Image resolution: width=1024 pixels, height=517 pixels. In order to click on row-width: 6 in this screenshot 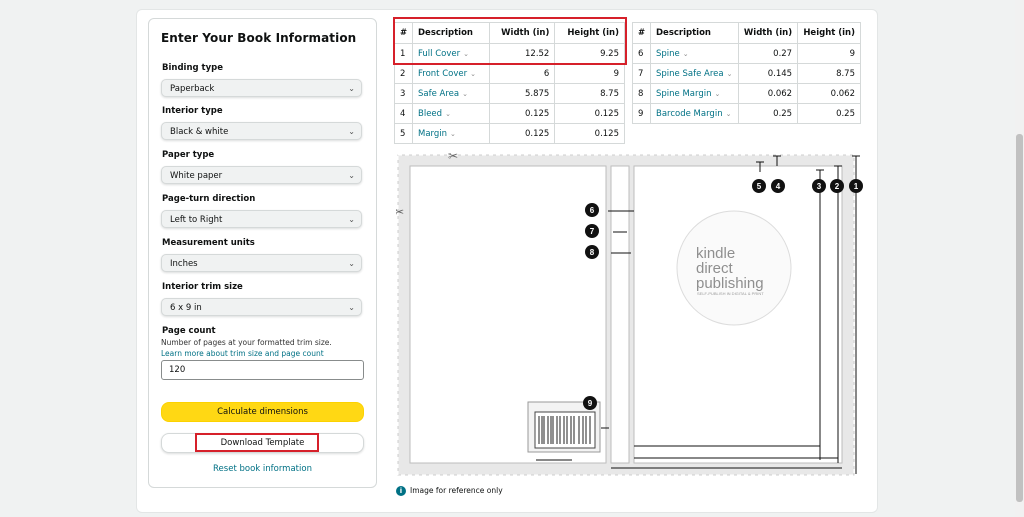, I will do `click(522, 73)`.